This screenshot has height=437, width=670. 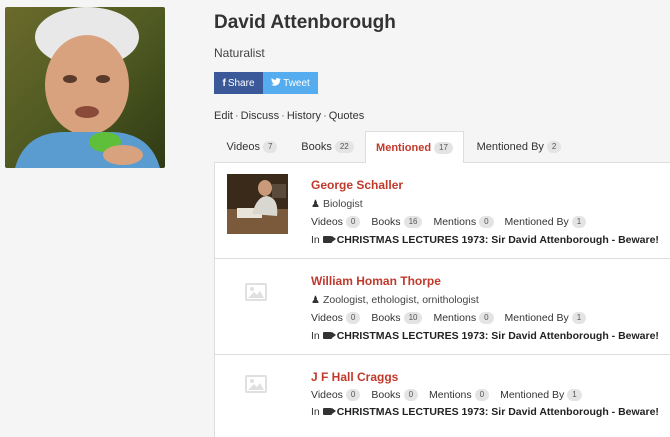 I want to click on count-badge: 17, so click(x=443, y=147).